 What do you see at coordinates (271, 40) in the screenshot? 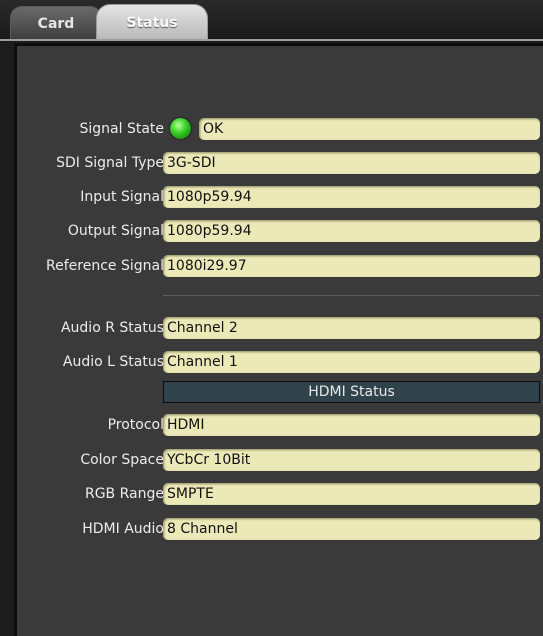
I see `tab-underline` at bounding box center [271, 40].